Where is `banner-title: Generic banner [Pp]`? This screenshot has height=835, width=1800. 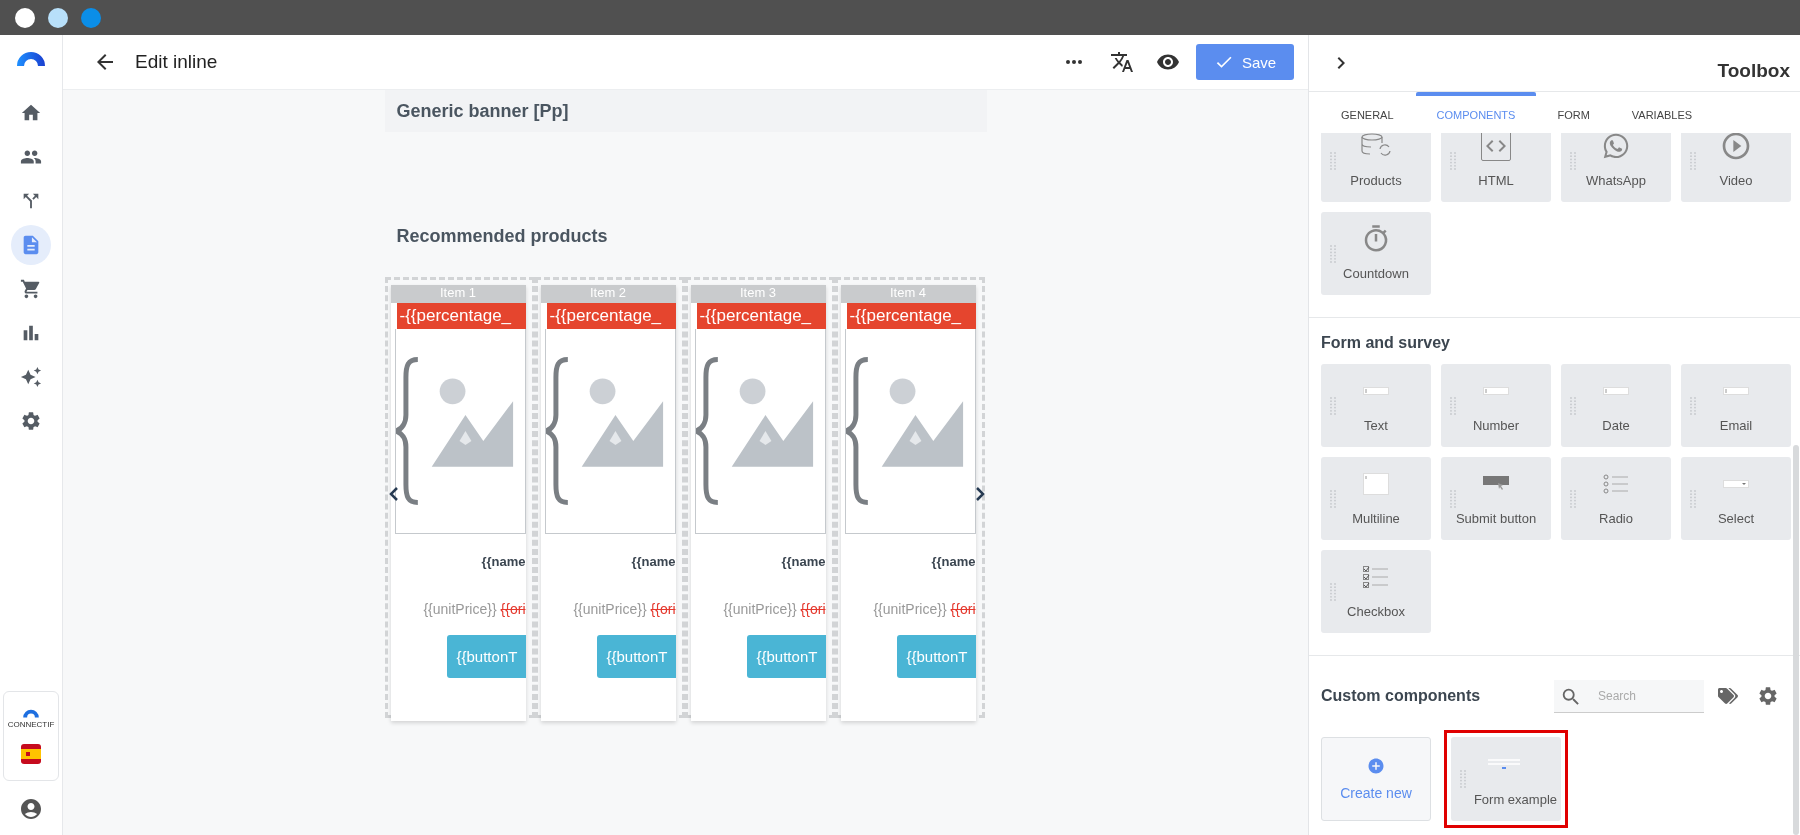
banner-title: Generic banner [Pp] is located at coordinates (482, 111).